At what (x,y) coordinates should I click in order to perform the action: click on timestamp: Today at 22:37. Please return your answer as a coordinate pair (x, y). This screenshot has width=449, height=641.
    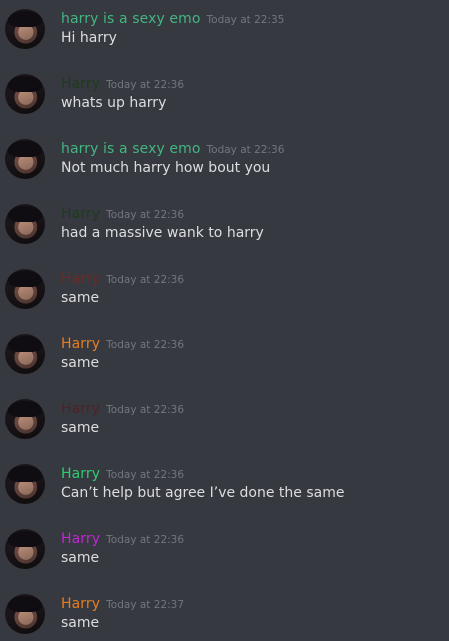
    Looking at the image, I should click on (145, 605).